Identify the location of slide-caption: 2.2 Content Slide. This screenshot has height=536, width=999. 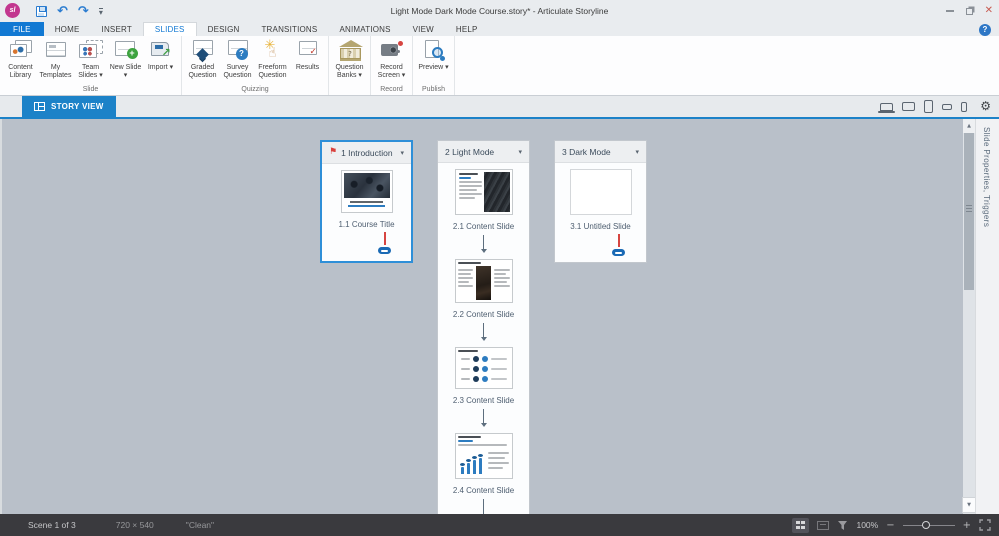
(483, 314).